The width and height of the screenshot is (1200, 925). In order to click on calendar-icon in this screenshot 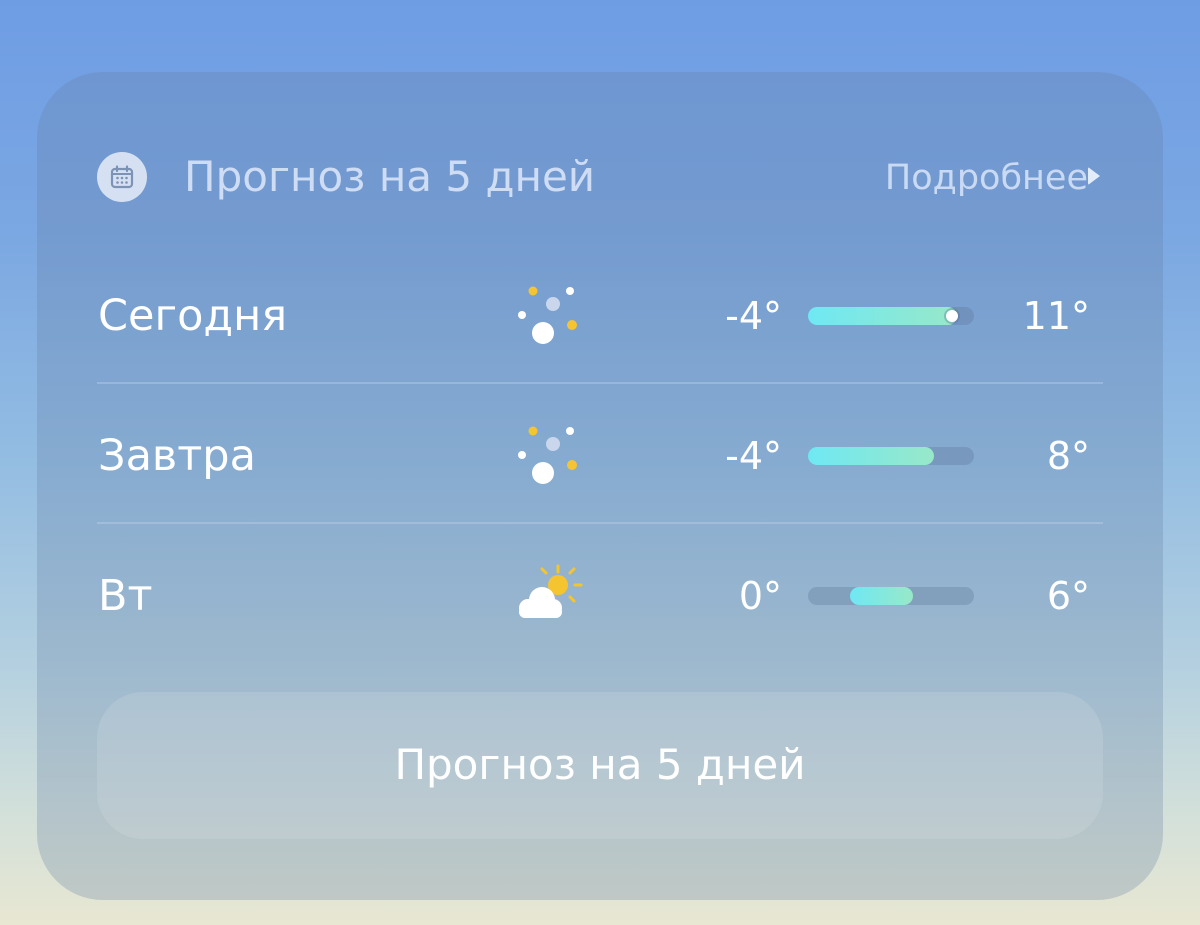, I will do `click(122, 177)`.